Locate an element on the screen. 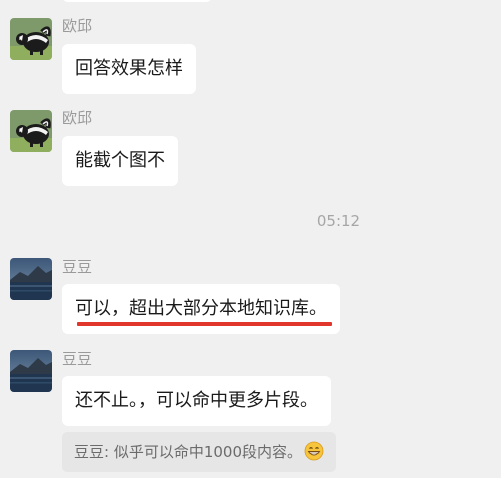  message-bubble: 能截个图不 is located at coordinates (120, 161).